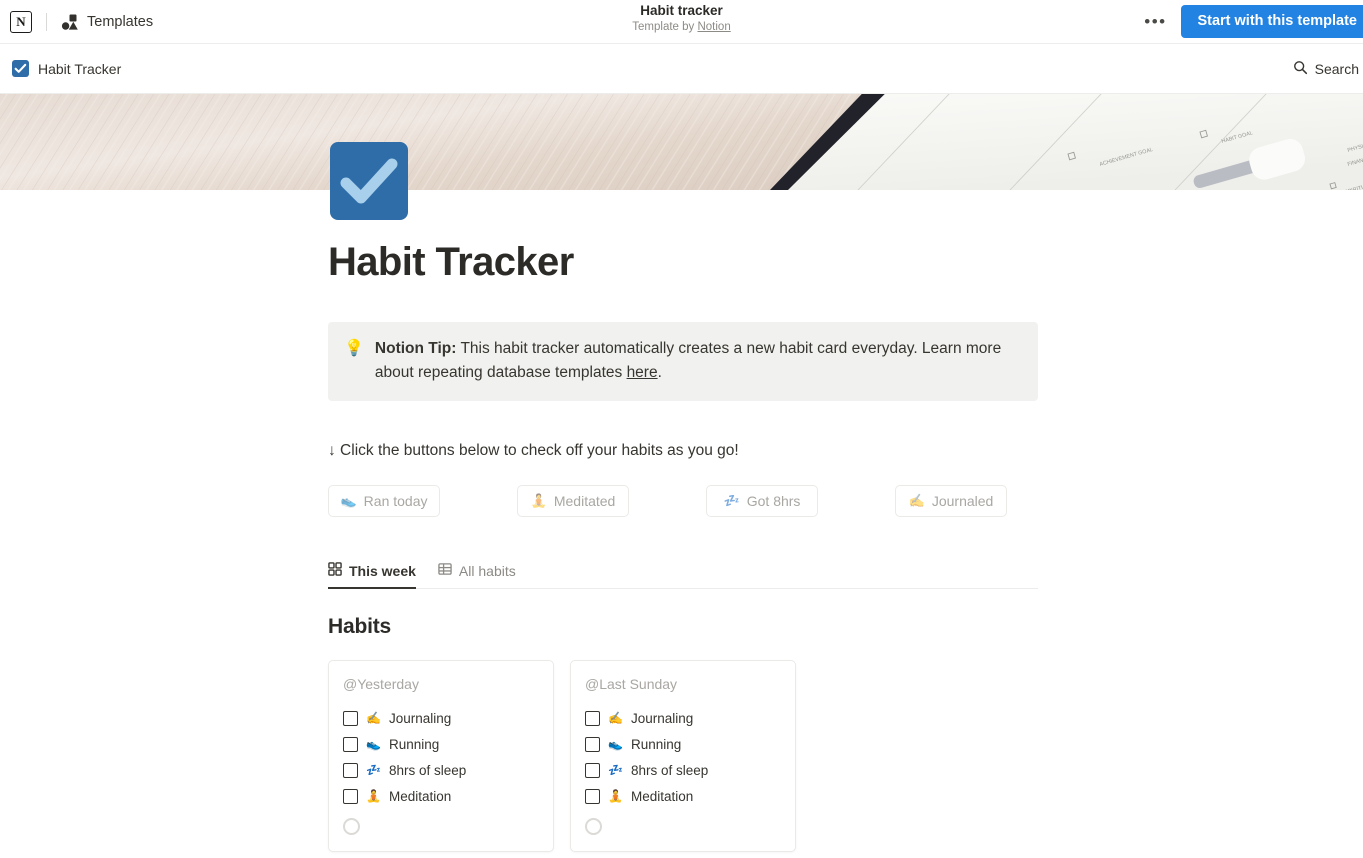 This screenshot has width=1363, height=858. I want to click on habit-button-label: Got 8hrs, so click(773, 501).